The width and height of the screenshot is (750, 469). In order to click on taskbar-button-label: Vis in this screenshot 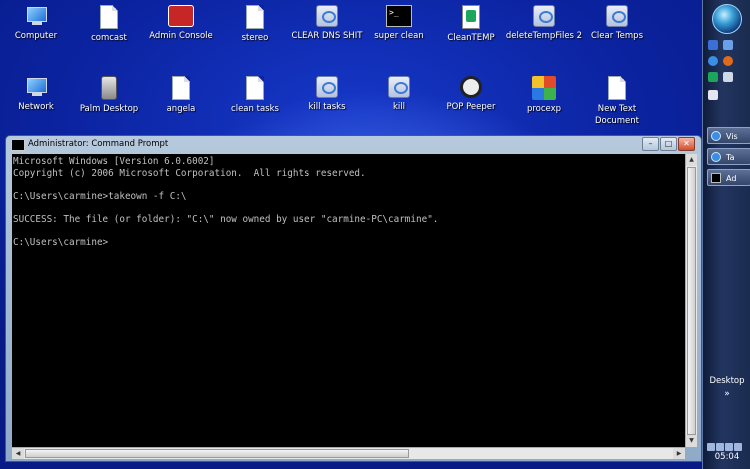, I will do `click(732, 136)`.